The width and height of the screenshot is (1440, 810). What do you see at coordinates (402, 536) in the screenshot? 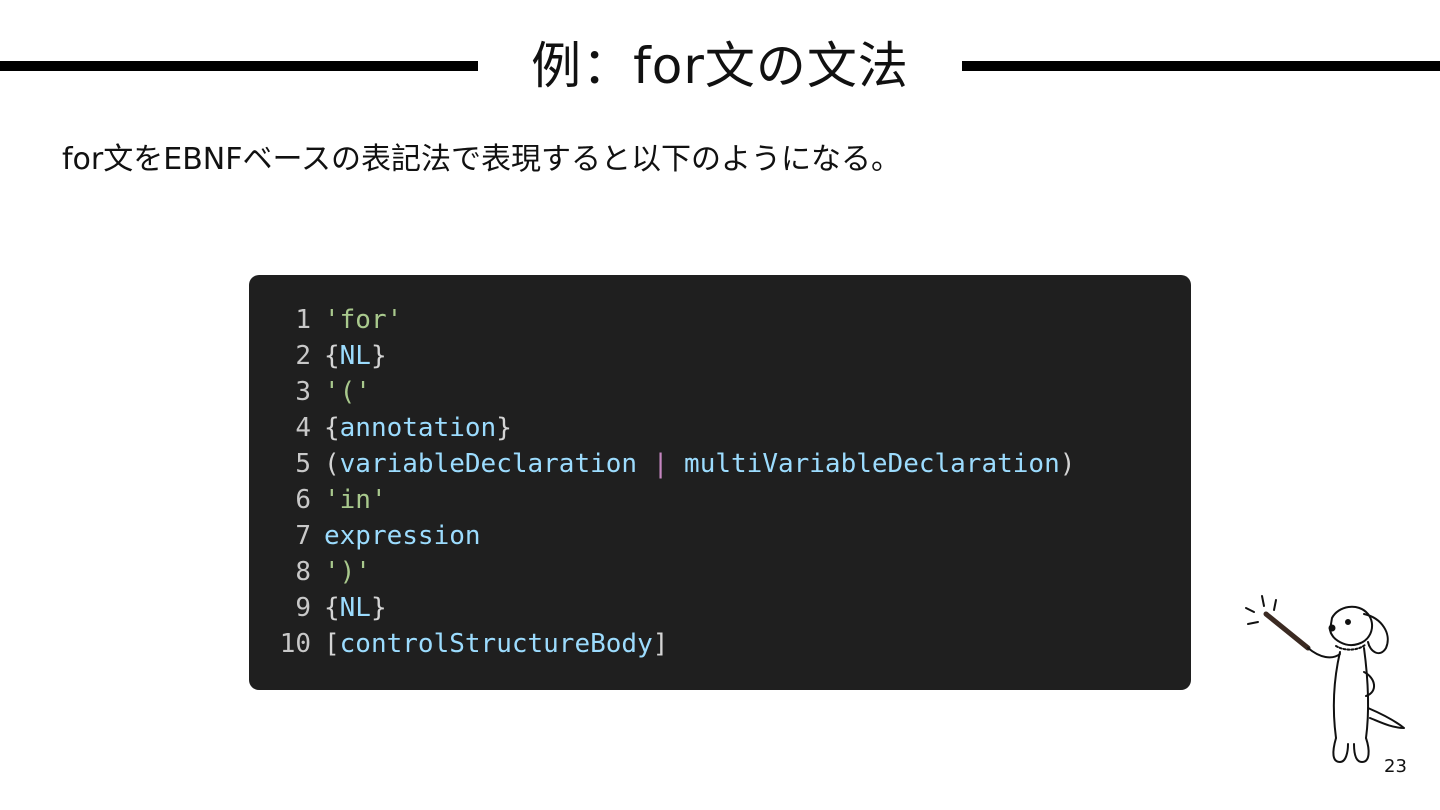
I see `code-token: expression` at bounding box center [402, 536].